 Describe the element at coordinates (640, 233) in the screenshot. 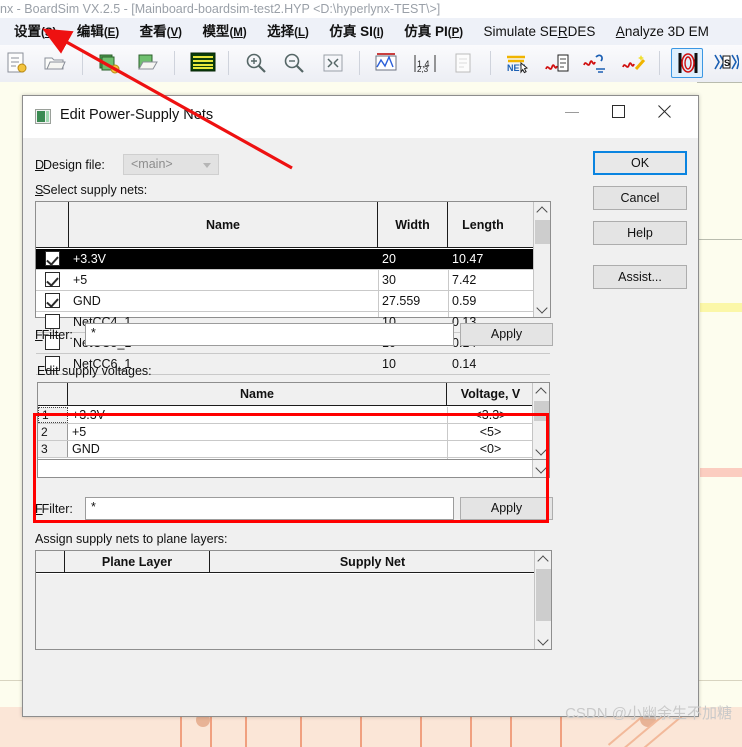

I see `help-button: Help` at that location.